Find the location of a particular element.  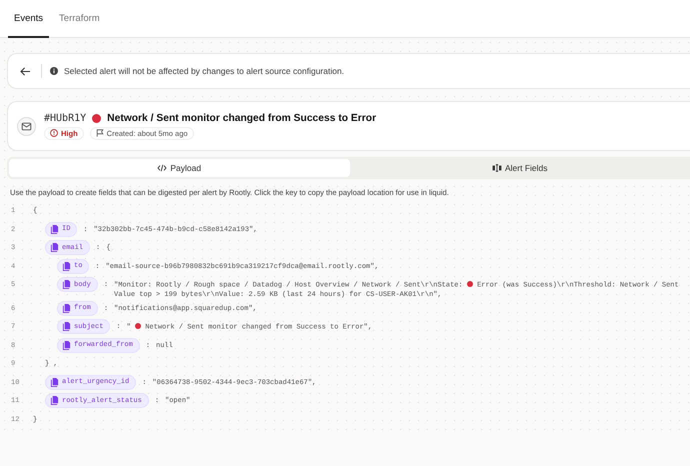

back-arrow-icon is located at coordinates (25, 71).